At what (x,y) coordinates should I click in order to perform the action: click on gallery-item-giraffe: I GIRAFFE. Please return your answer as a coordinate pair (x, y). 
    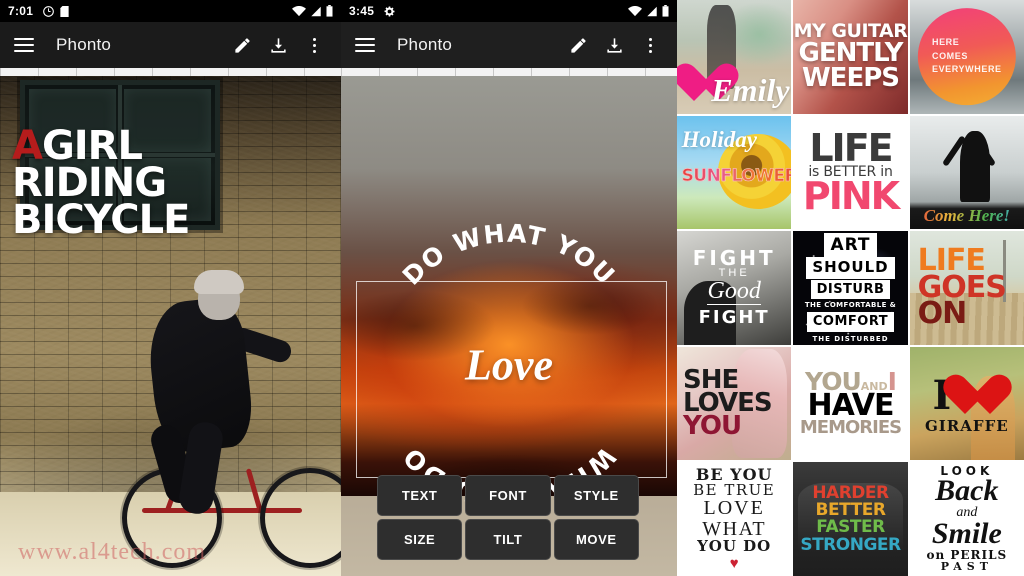
    Looking at the image, I should click on (966, 403).